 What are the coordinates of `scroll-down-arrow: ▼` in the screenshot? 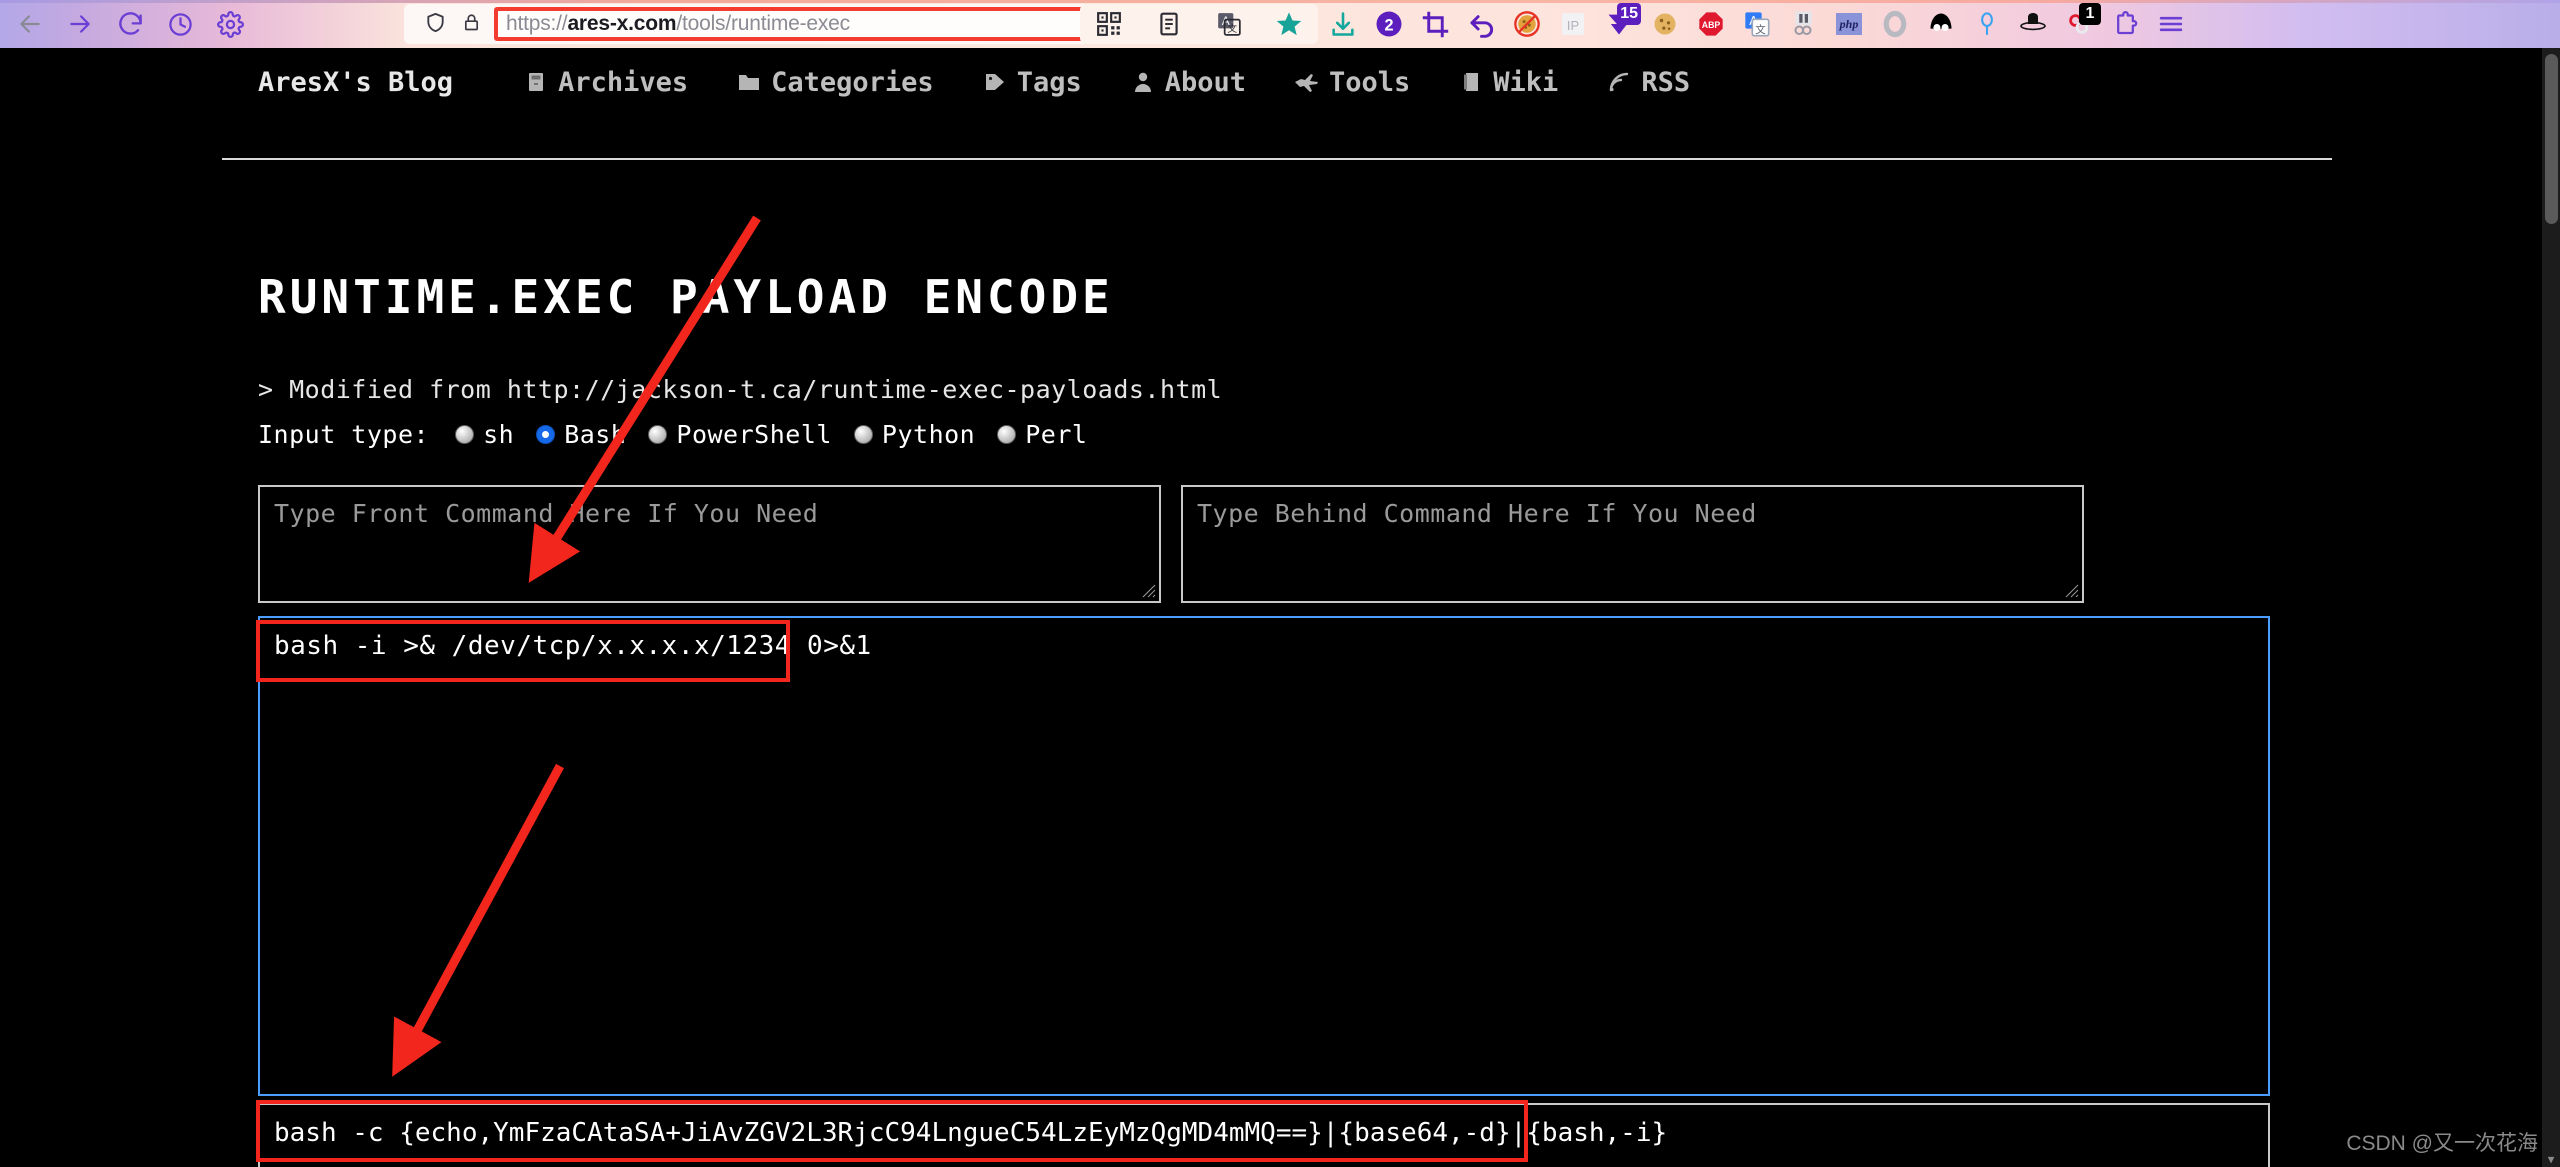 It's located at (2551, 1159).